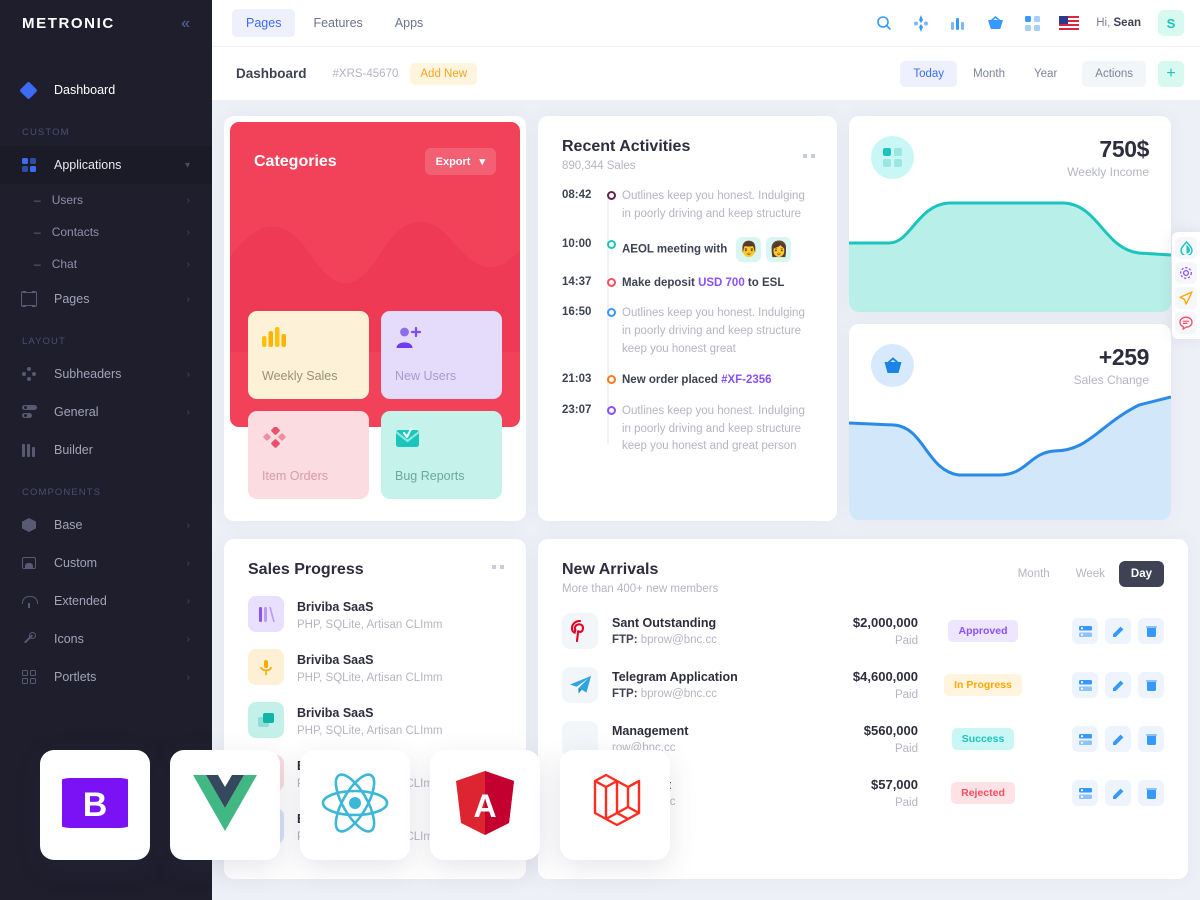 The height and width of the screenshot is (900, 1200). What do you see at coordinates (441, 455) in the screenshot?
I see `tile-bug-reports: Bug Reports` at bounding box center [441, 455].